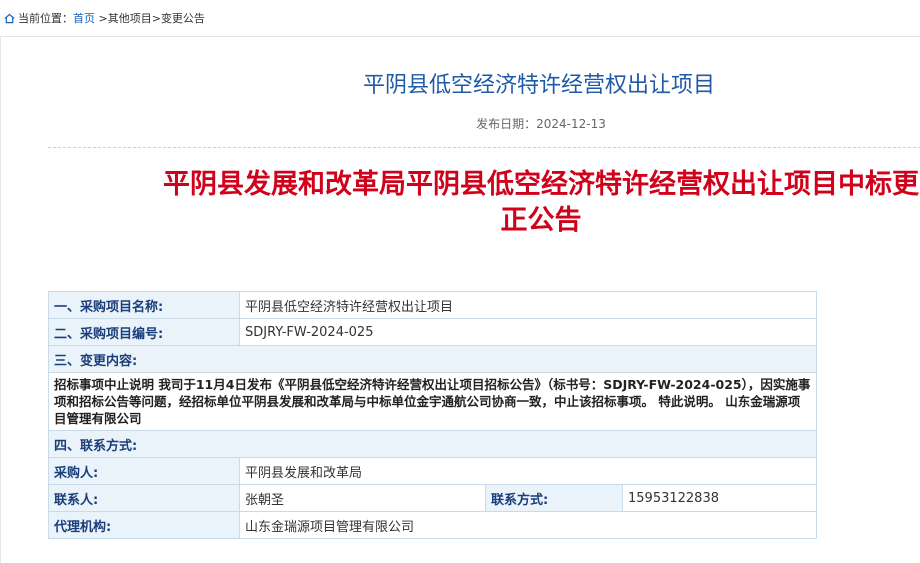 The height and width of the screenshot is (563, 920). Describe the element at coordinates (144, 471) in the screenshot. I see `purchaser-label: 采购人:` at that location.